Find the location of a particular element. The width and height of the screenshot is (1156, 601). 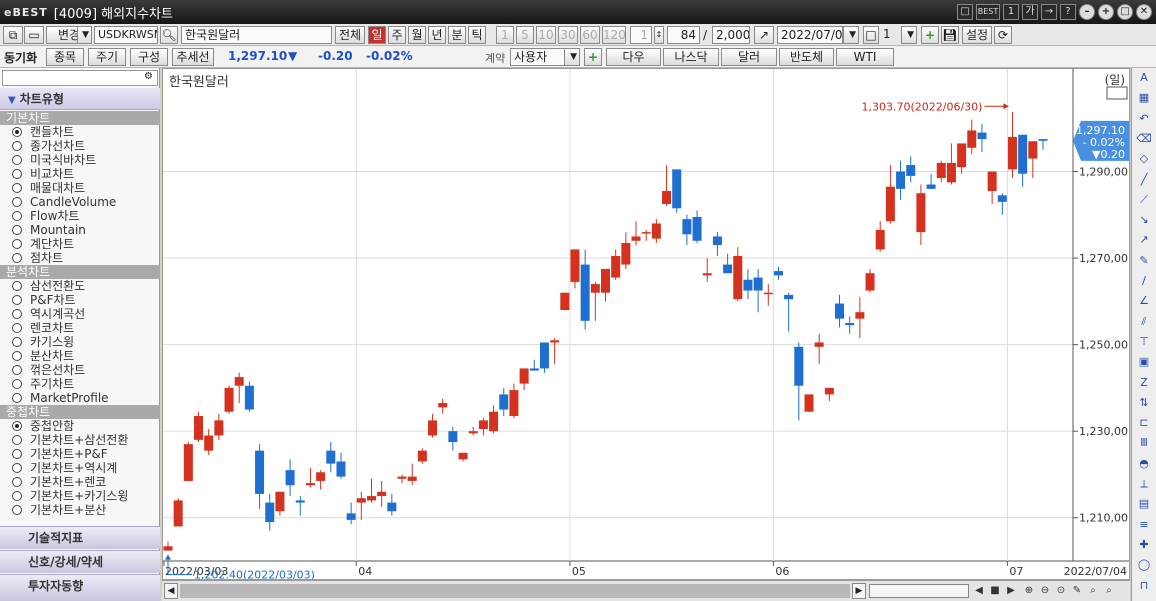

chart-type-icon: ↗ is located at coordinates (764, 35).